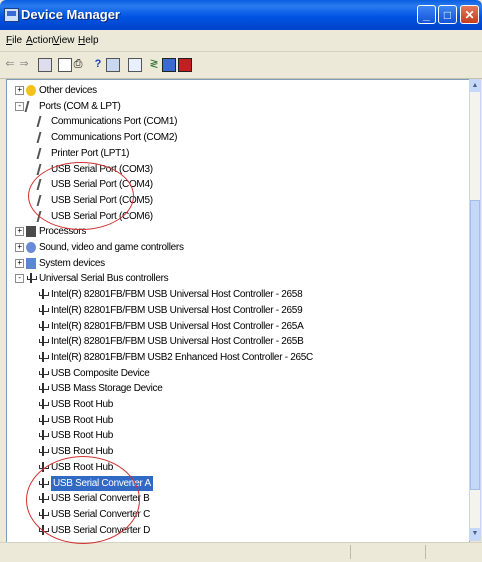 Image resolution: width=482 pixels, height=562 pixels. Describe the element at coordinates (237, 137) in the screenshot. I see `tree-item: Communications Port (COM2)` at that location.